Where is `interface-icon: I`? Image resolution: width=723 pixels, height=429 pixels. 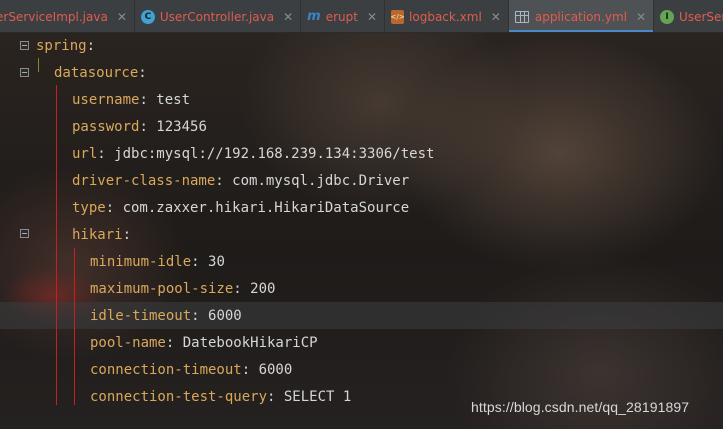 interface-icon: I is located at coordinates (667, 16).